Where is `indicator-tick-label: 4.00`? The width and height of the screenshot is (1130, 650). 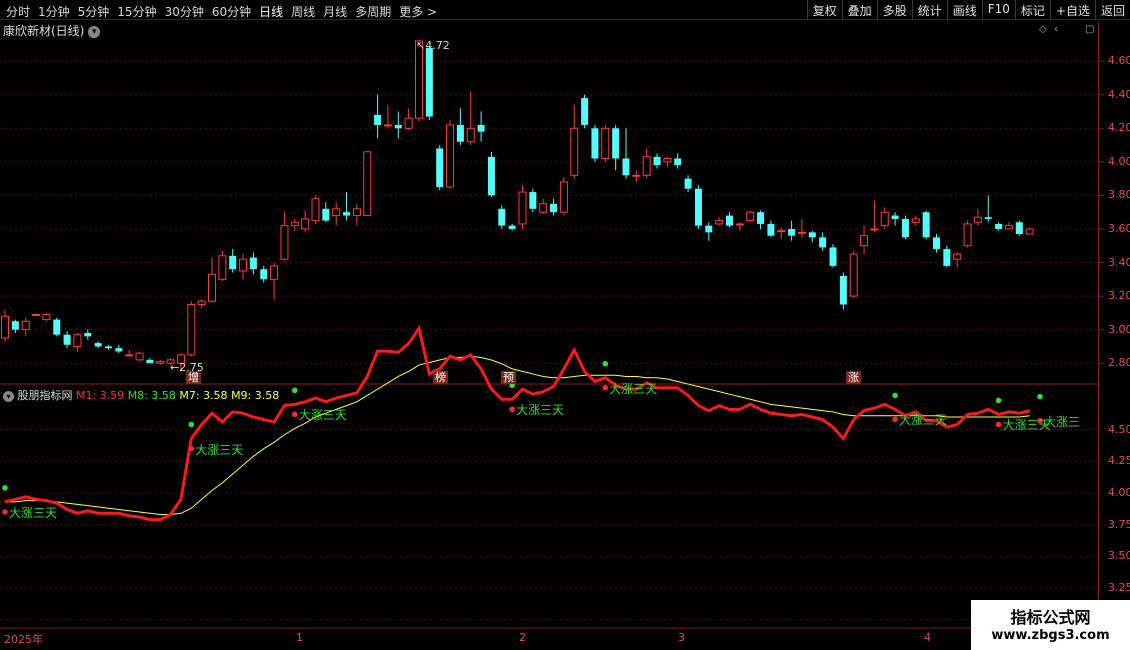 indicator-tick-label: 4.00 is located at coordinates (1119, 492).